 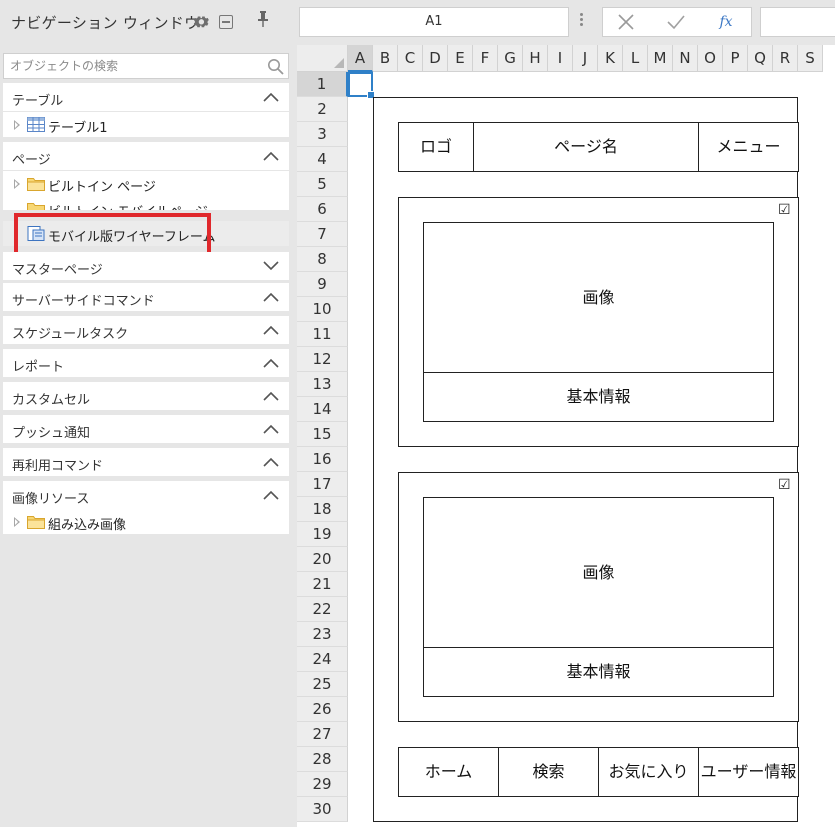 I want to click on select-all-corner, so click(x=322, y=58).